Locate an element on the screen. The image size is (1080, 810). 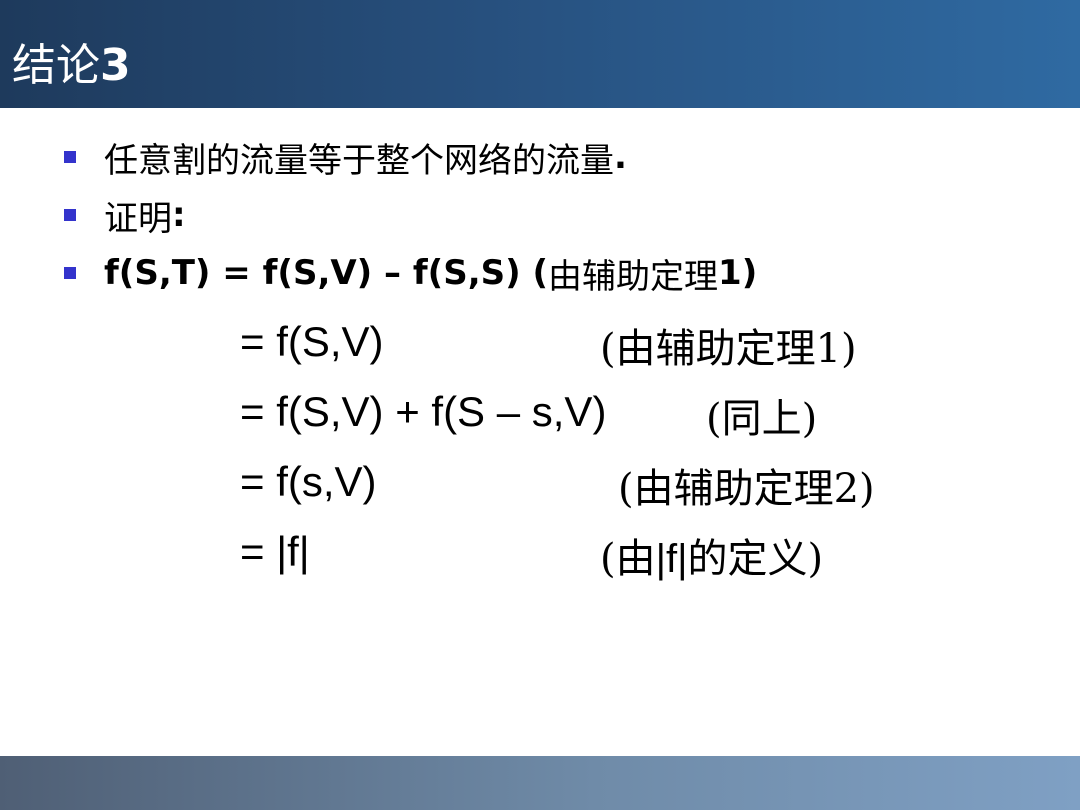
bullet-item: 任意割的流量等于整个网络的流量. is located at coordinates (554, 157).